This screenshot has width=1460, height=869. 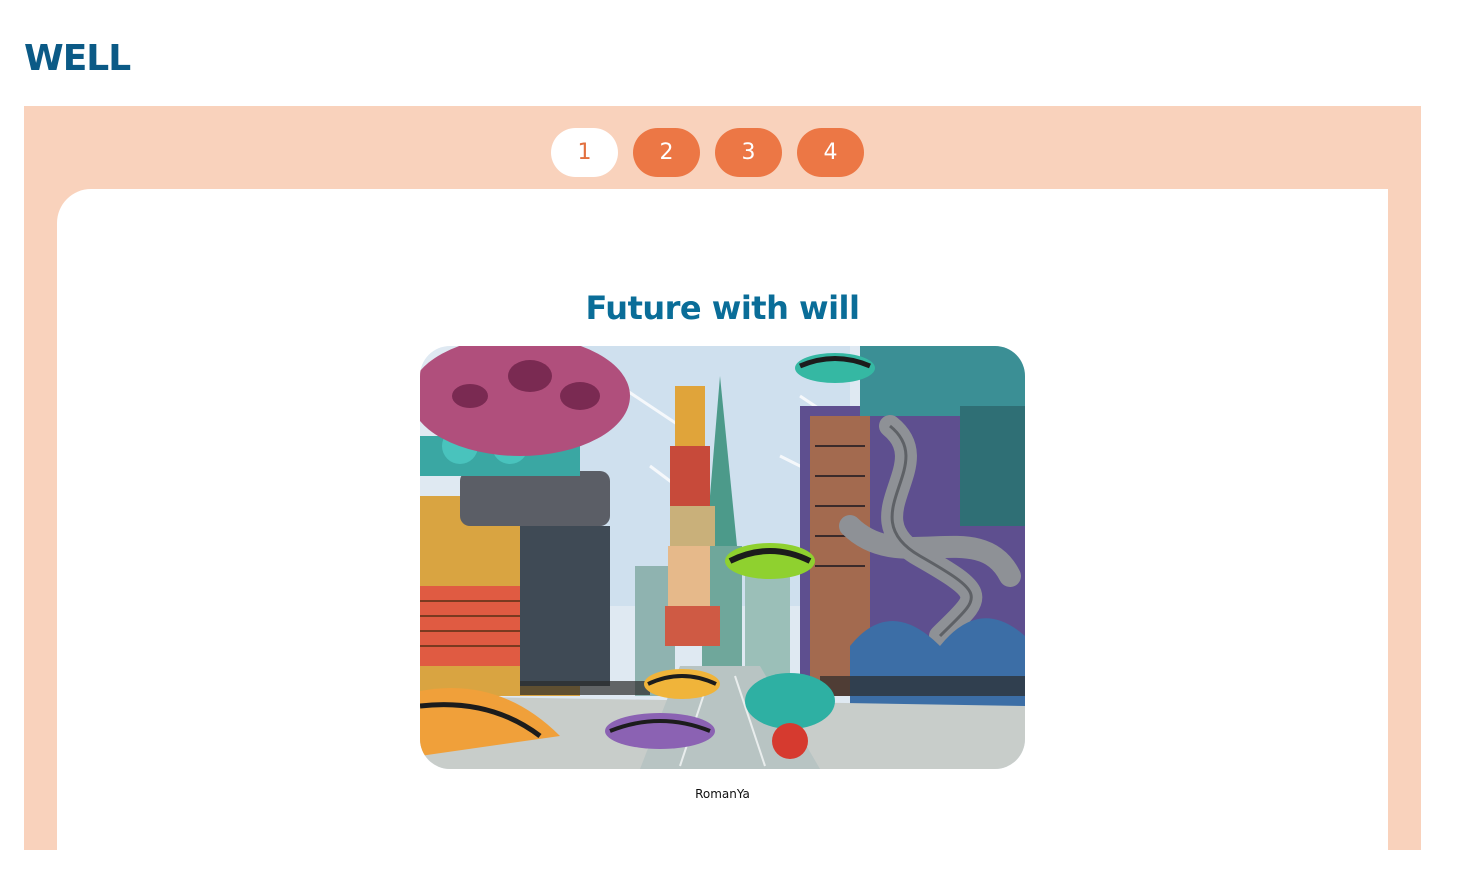 What do you see at coordinates (584, 152) in the screenshot?
I see `page-button-1: 1` at bounding box center [584, 152].